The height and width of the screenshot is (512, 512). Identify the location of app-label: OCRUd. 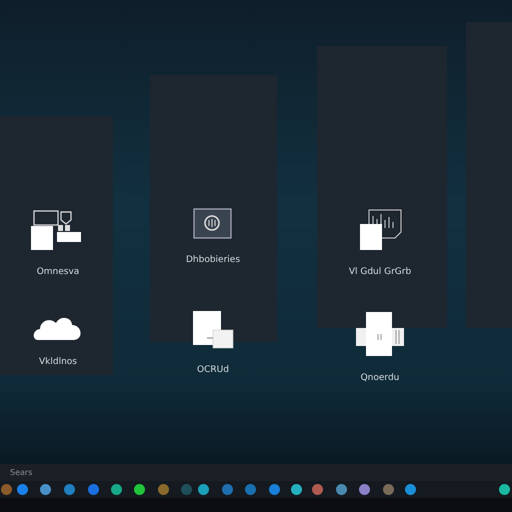
(213, 371).